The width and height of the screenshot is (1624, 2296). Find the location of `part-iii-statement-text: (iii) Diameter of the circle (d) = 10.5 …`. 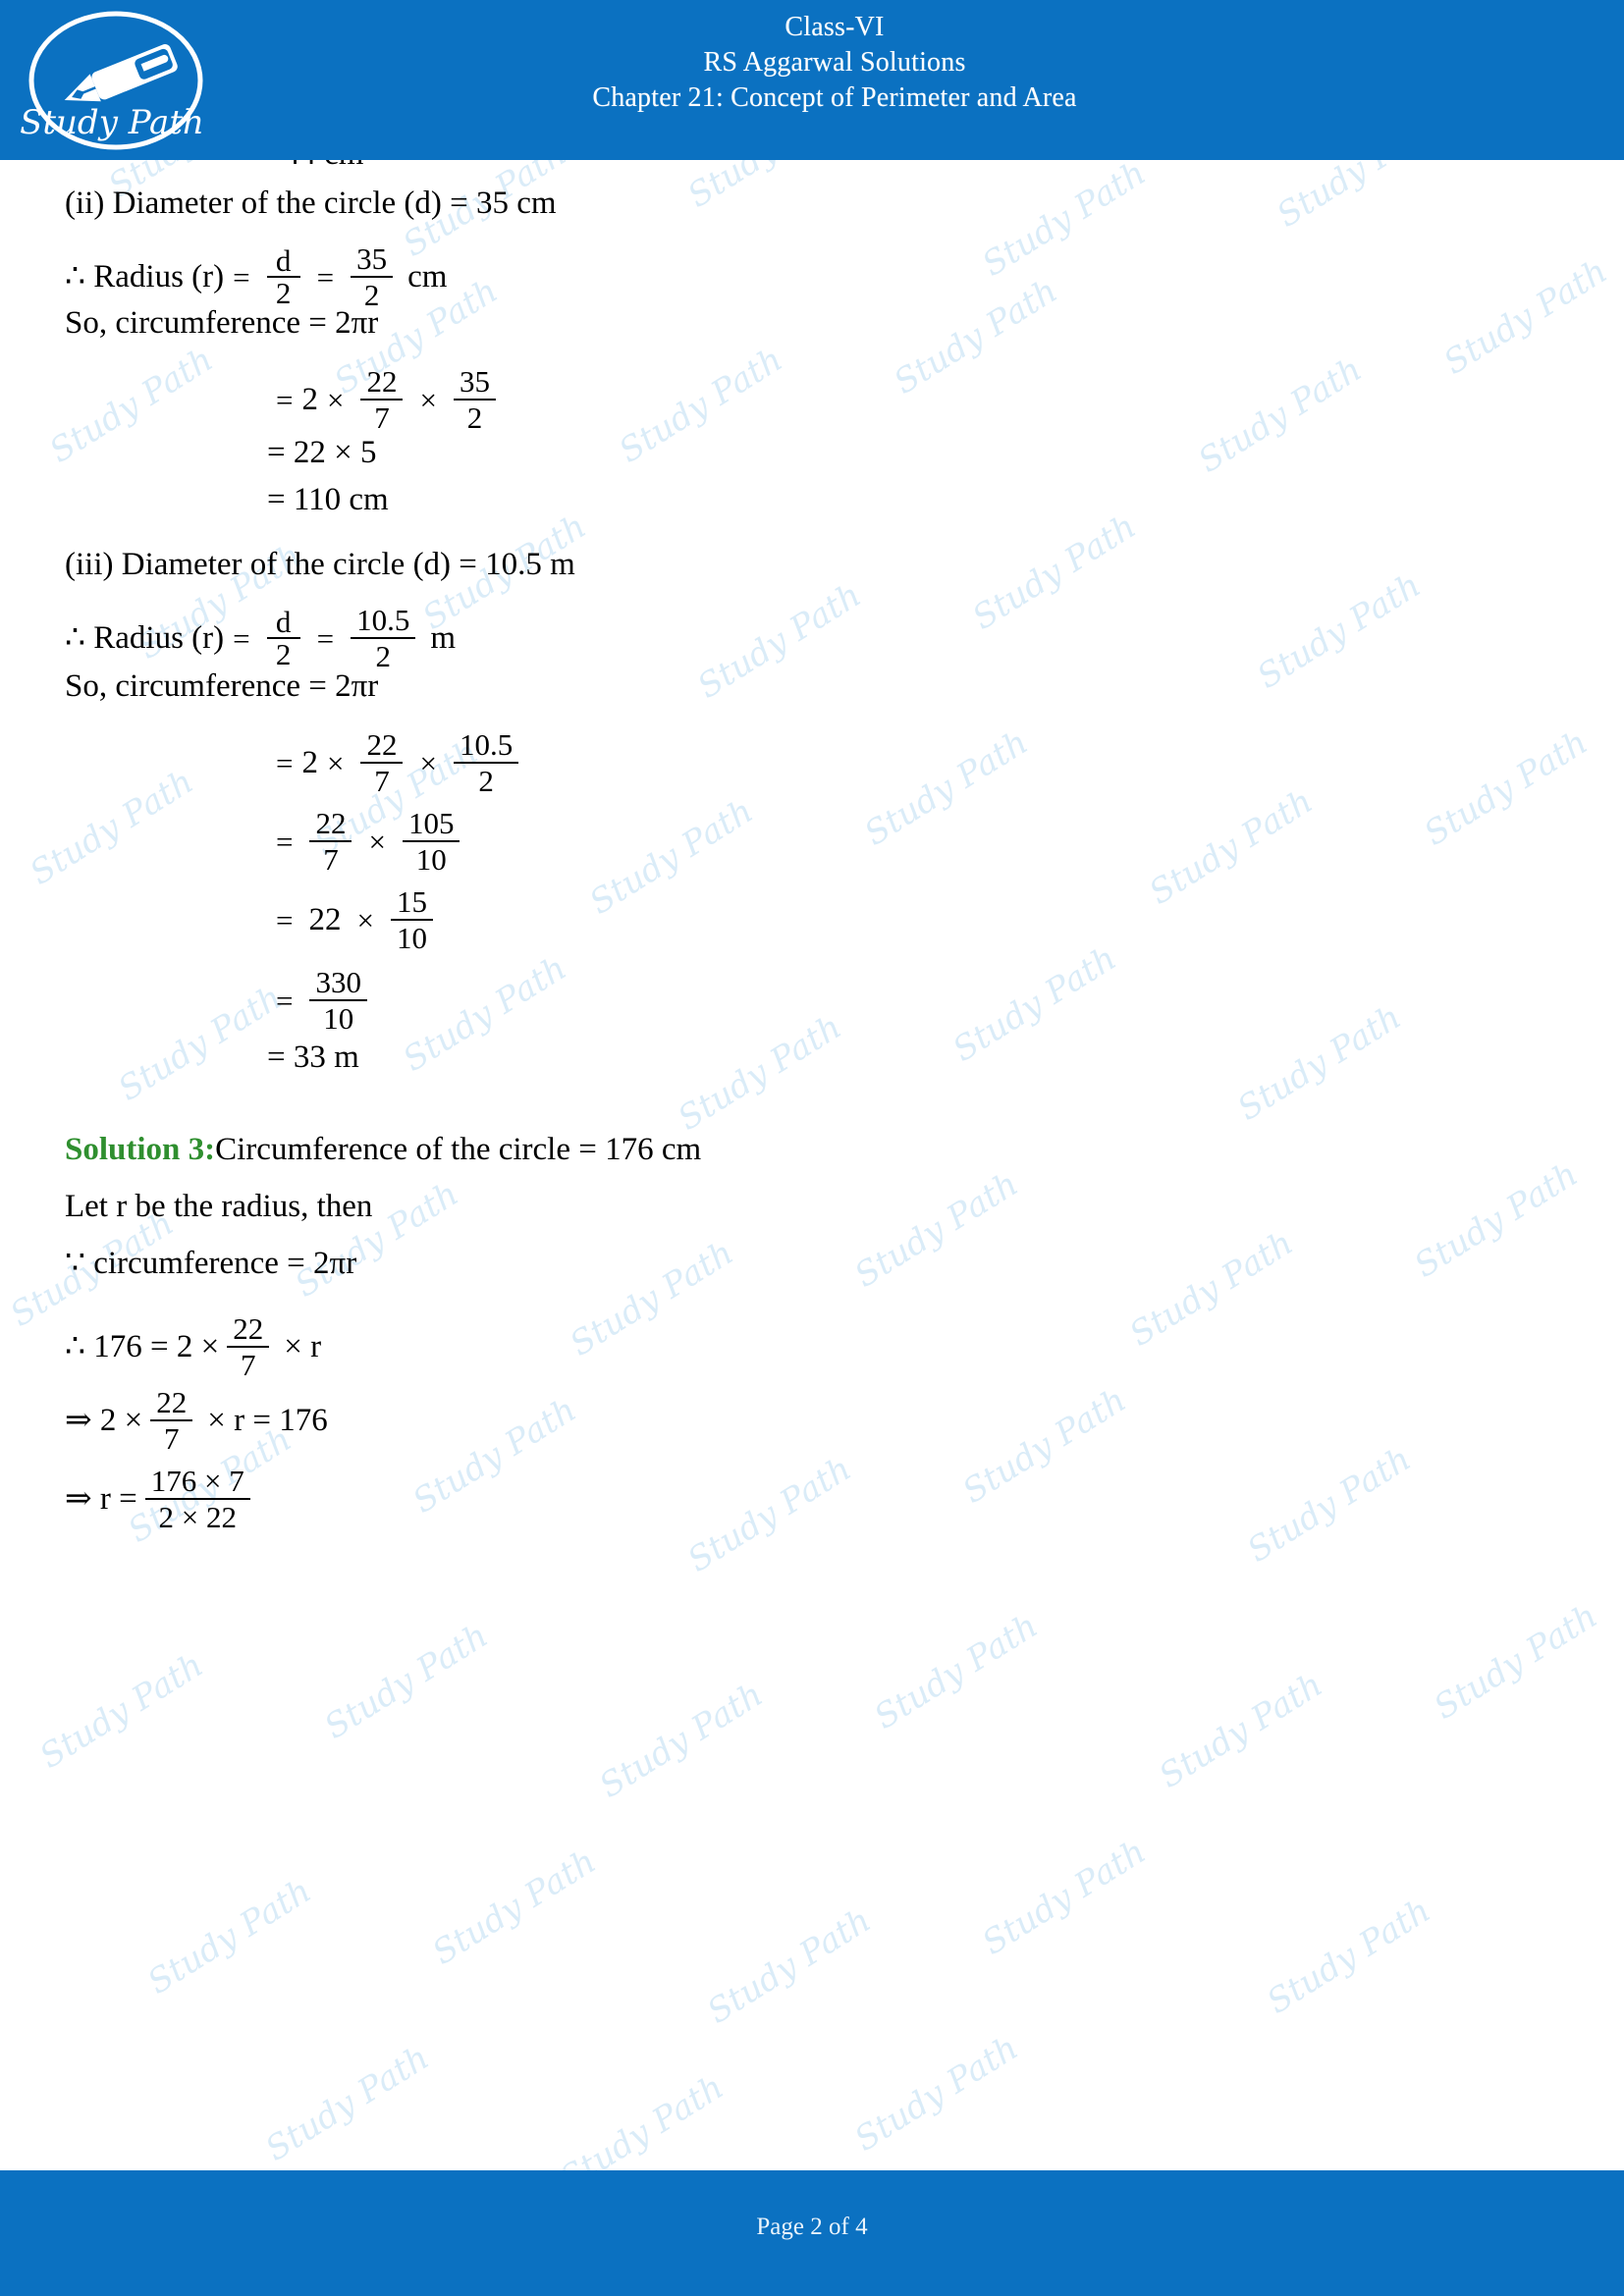

part-iii-statement-text: (iii) Diameter of the circle (d) = 10.5 … is located at coordinates (320, 564).